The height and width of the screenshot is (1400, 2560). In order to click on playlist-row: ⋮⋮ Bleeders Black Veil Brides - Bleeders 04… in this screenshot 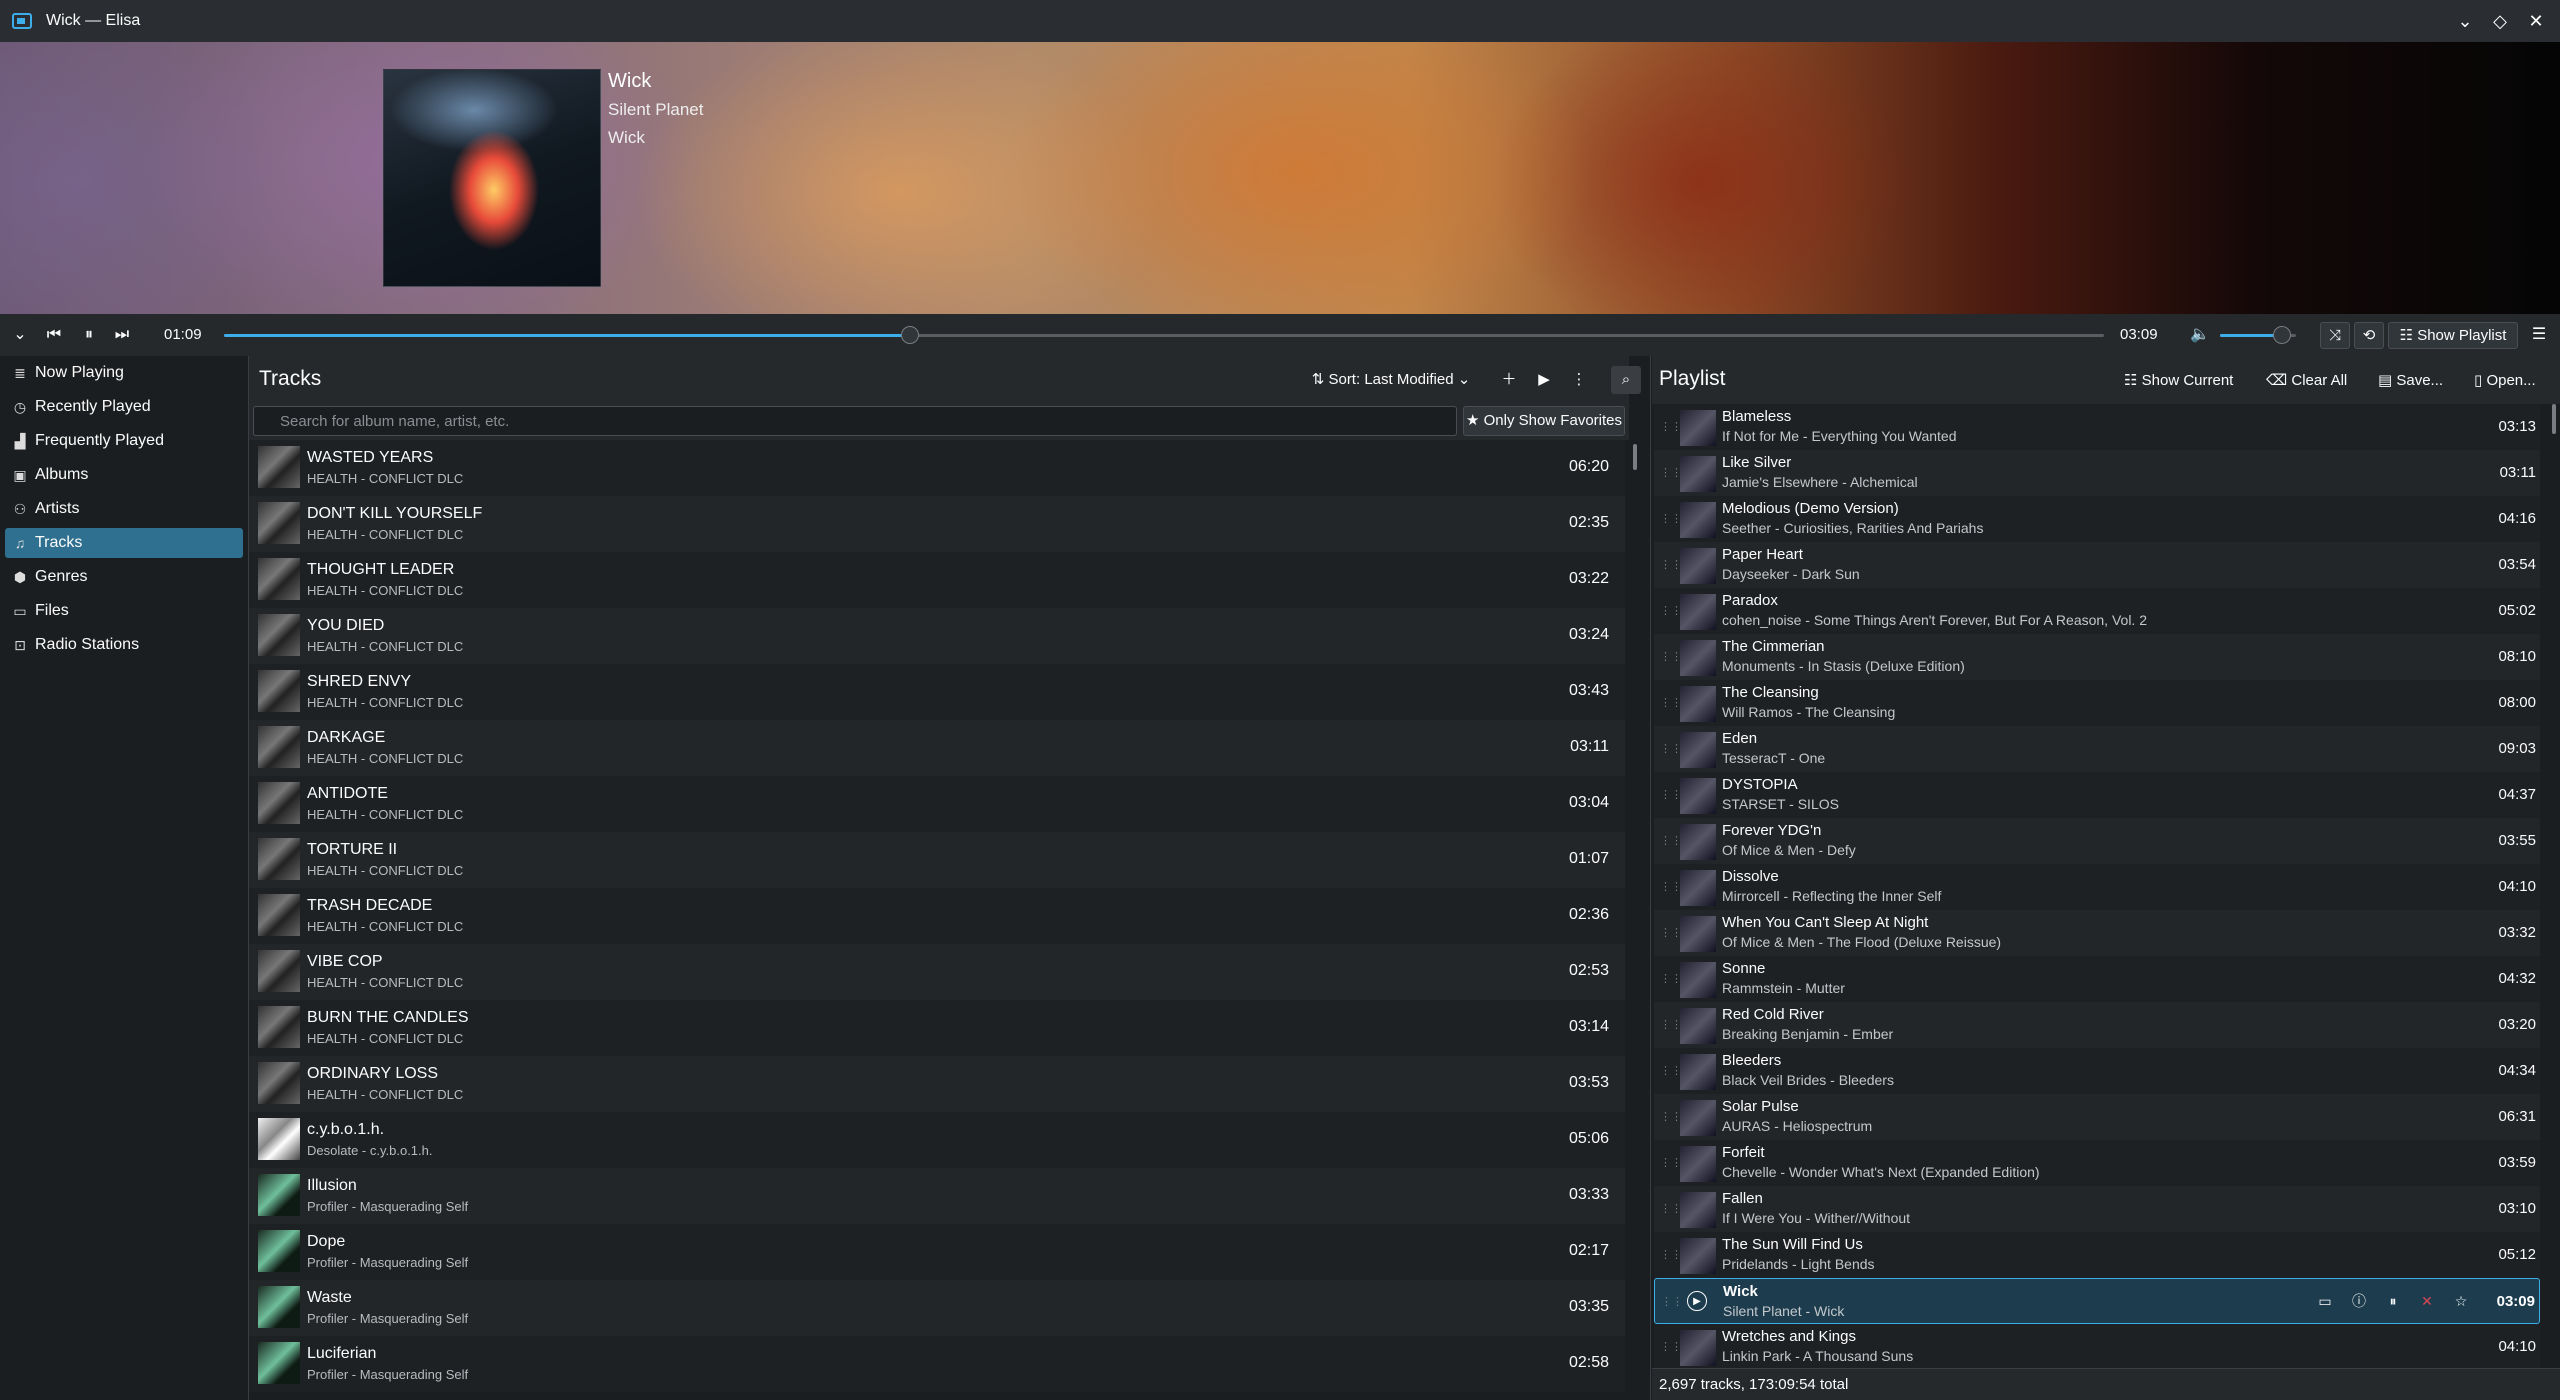, I will do `click(2097, 1071)`.